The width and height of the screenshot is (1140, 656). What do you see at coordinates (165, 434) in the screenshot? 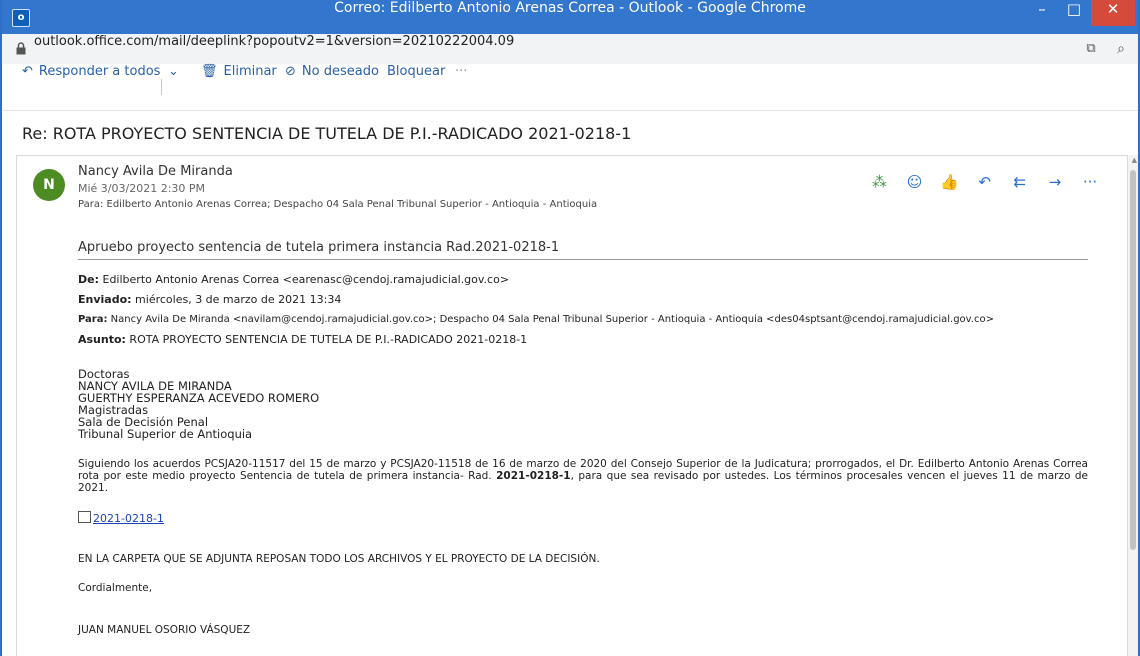
I see `salutation-line: Tribunal Superior de Antioquia` at bounding box center [165, 434].